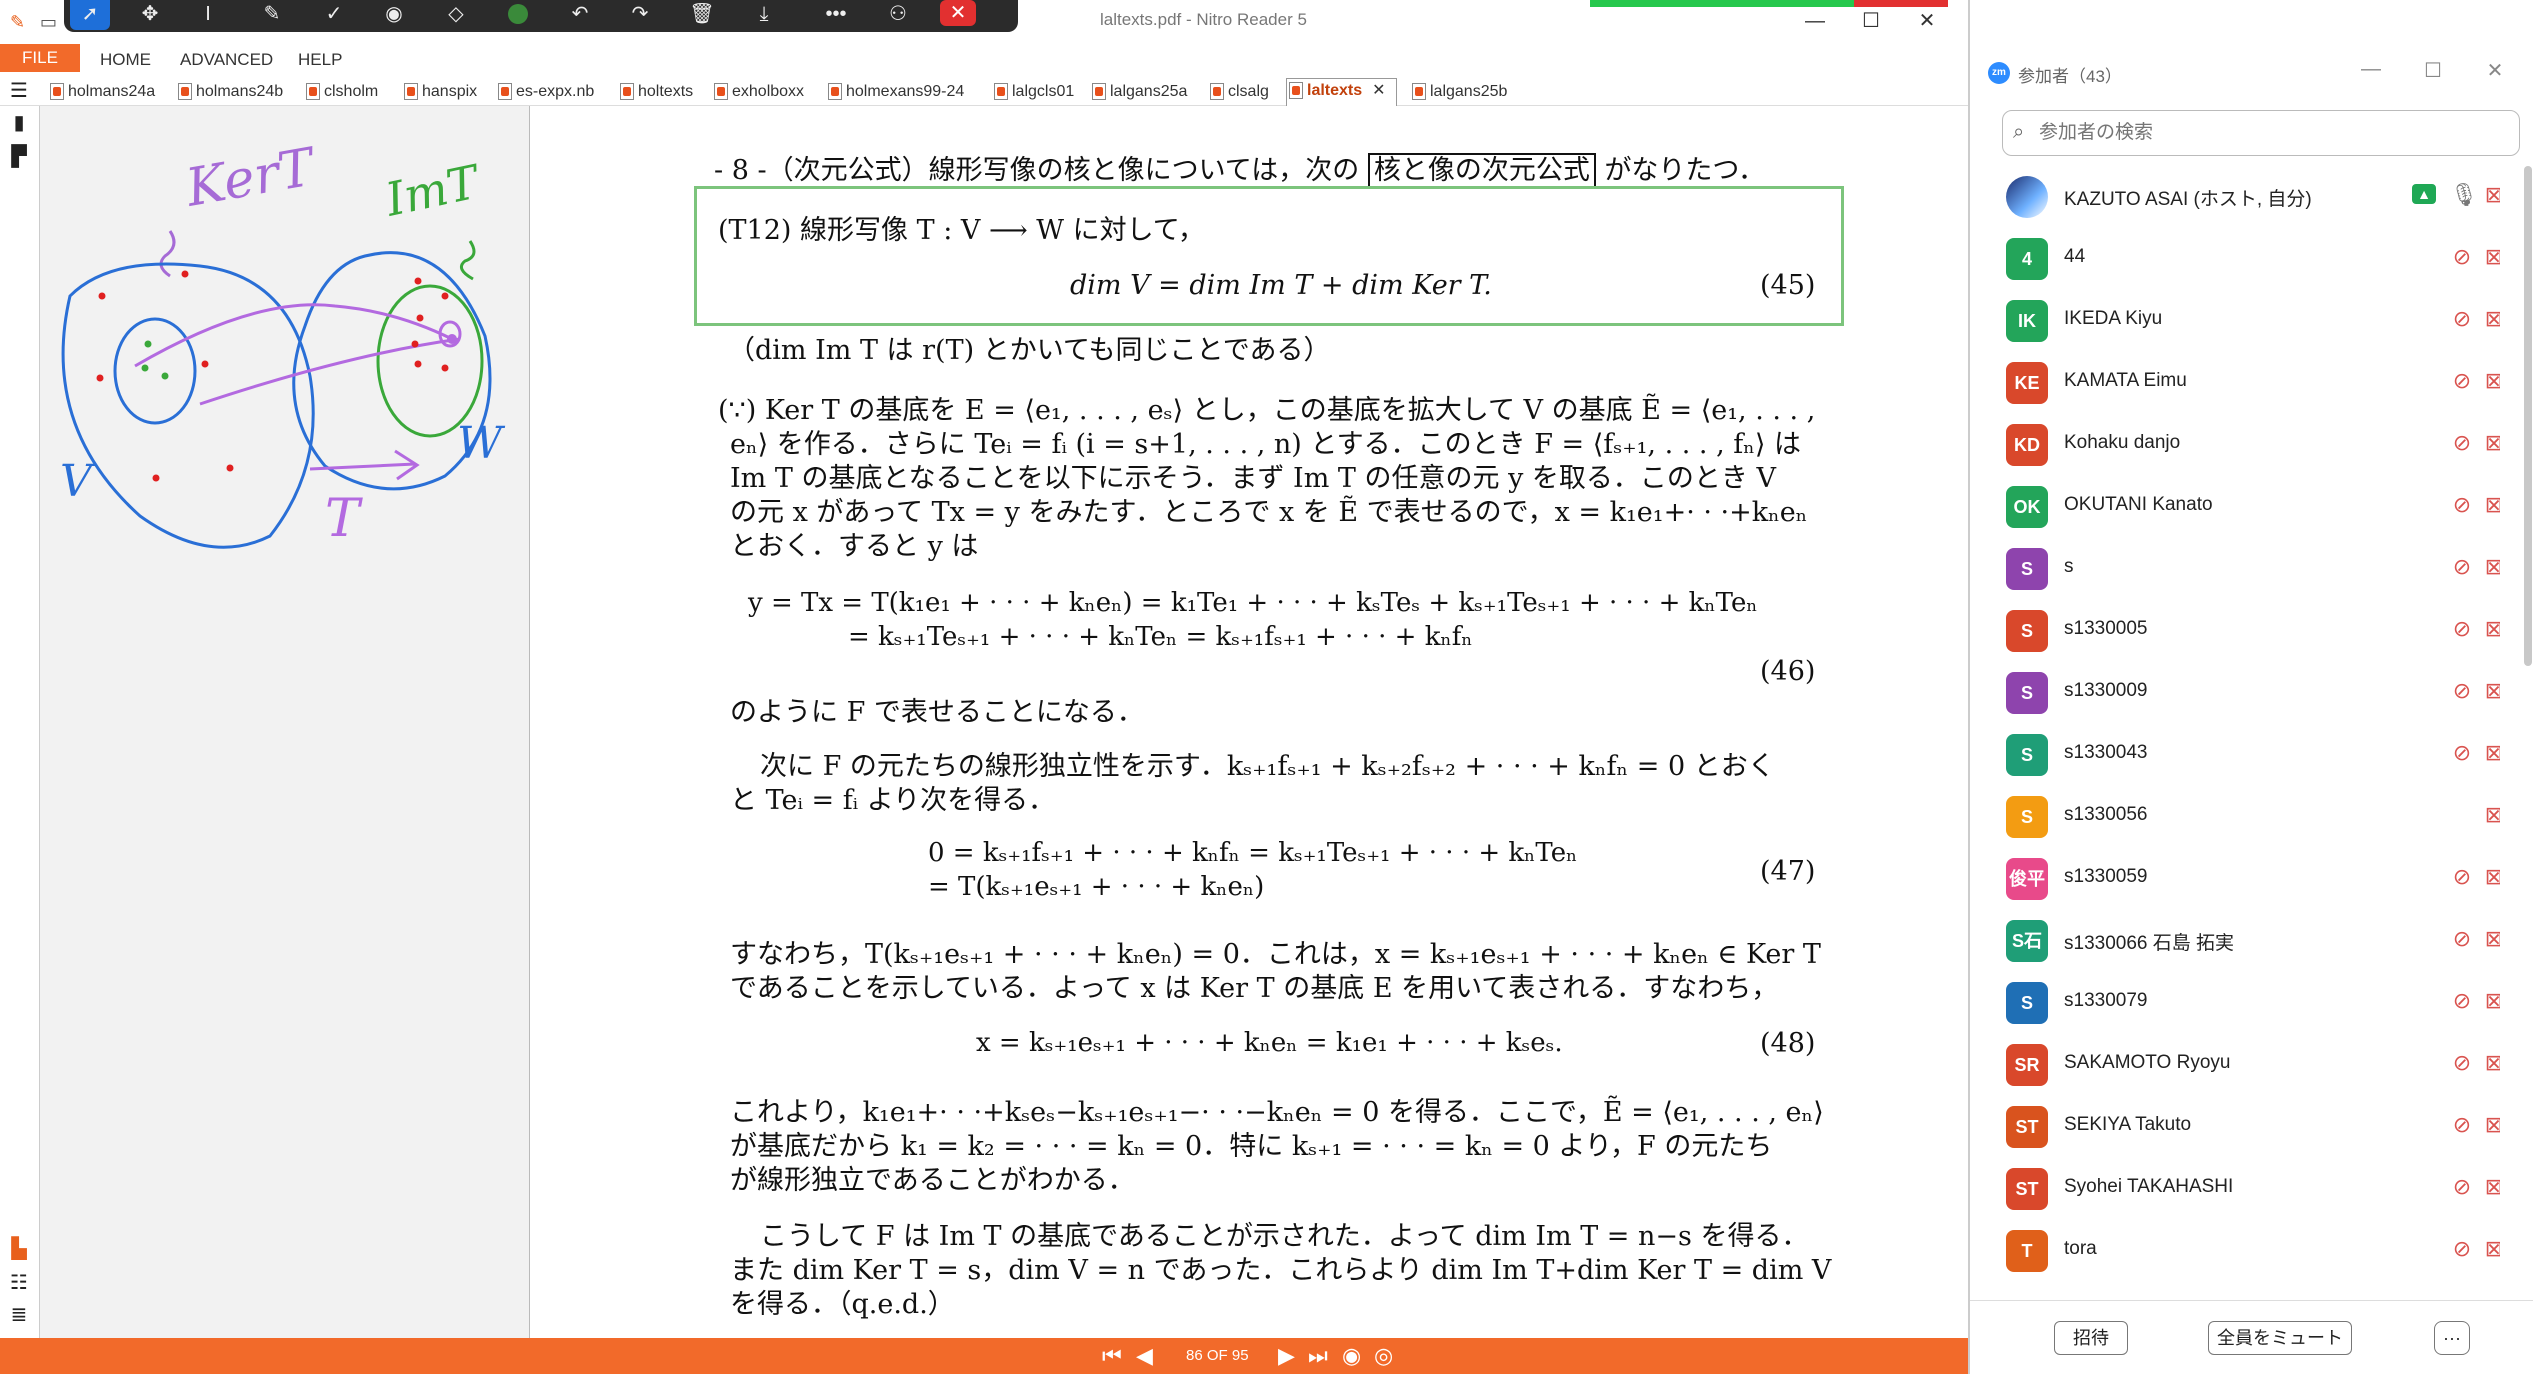 The width and height of the screenshot is (2533, 1374). I want to click on color-dot-icon, so click(518, 15).